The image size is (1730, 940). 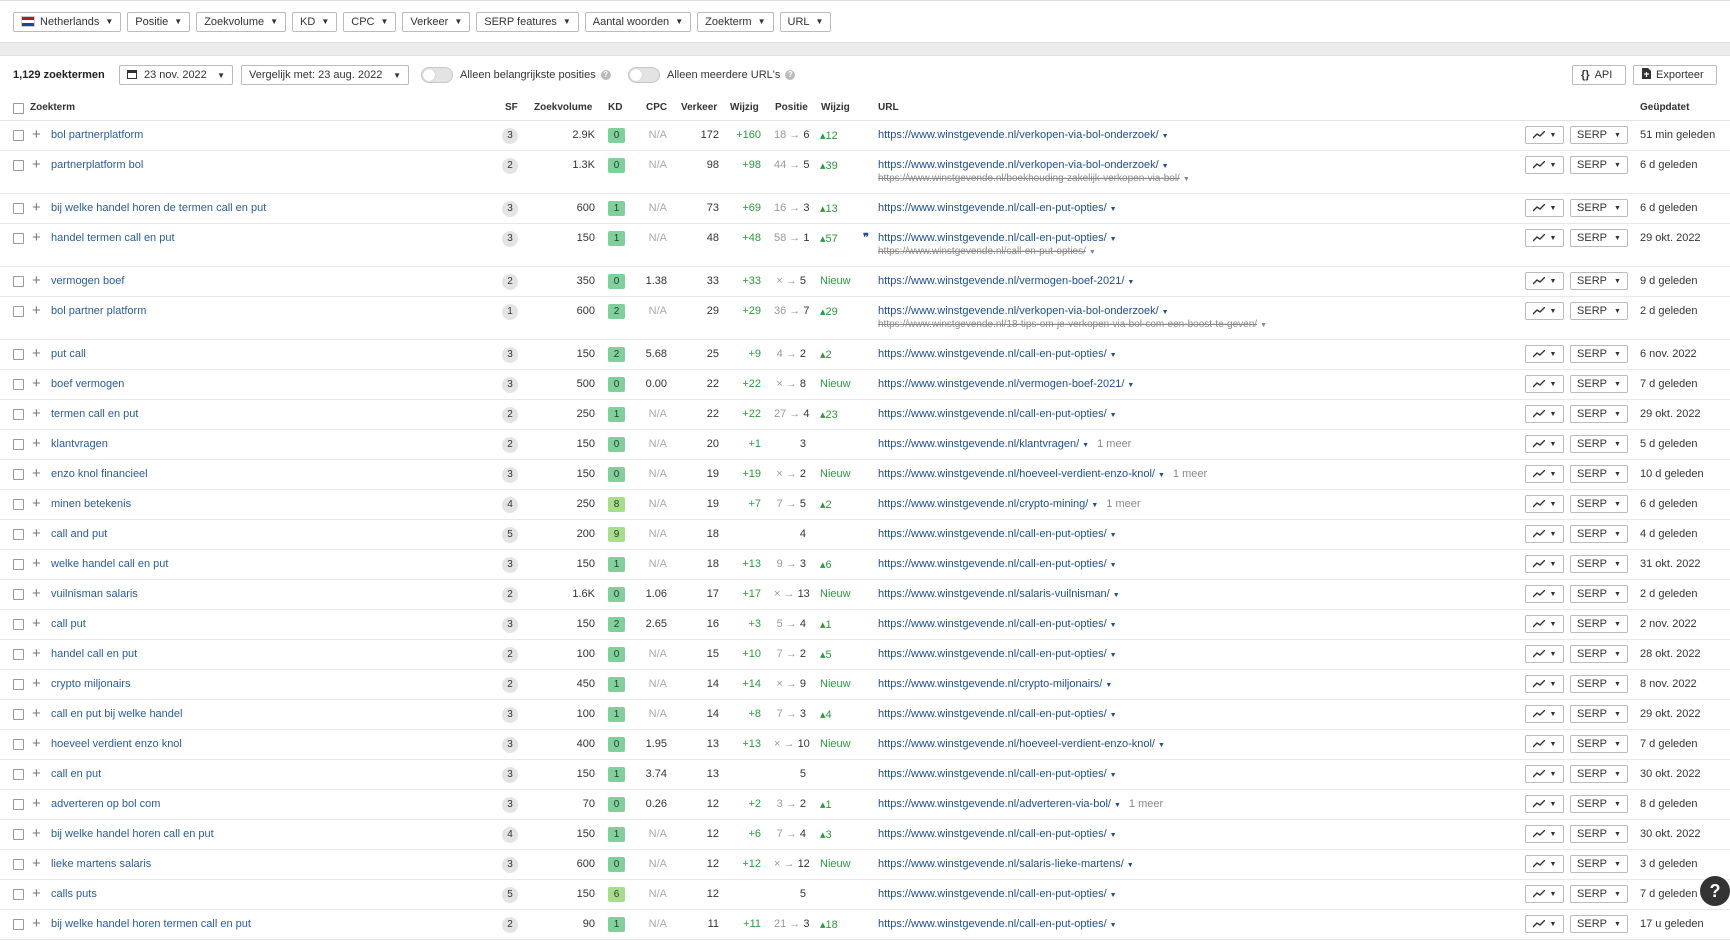 I want to click on keyword-link: call en put bij welke handel, so click(x=116, y=714).